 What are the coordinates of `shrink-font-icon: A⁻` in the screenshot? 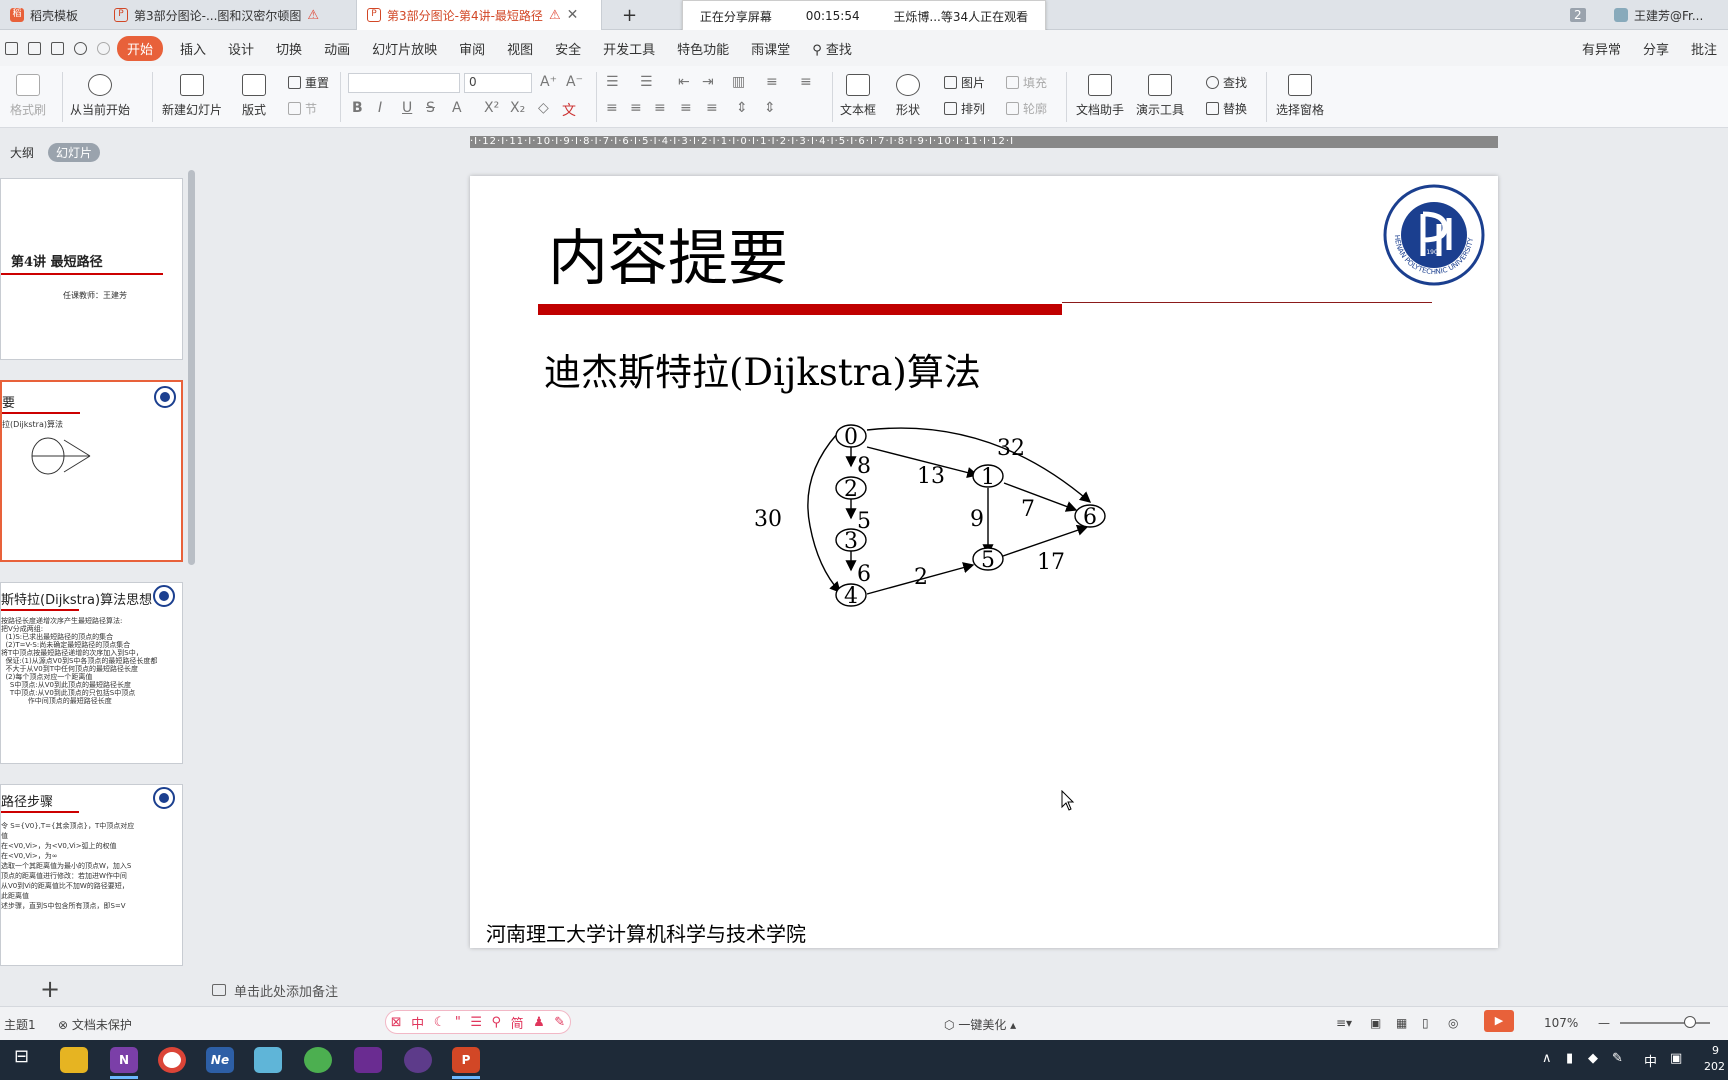 It's located at (574, 82).